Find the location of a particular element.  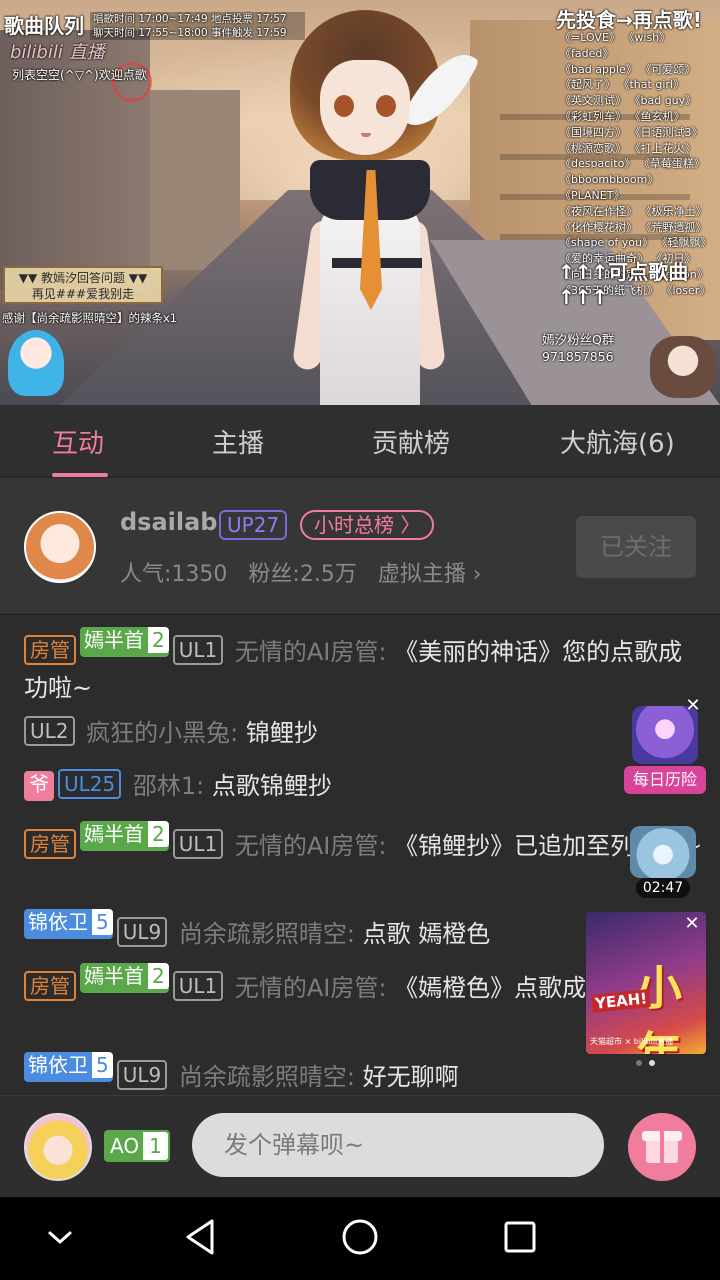

fan-group-number: 971857856 is located at coordinates (578, 356).